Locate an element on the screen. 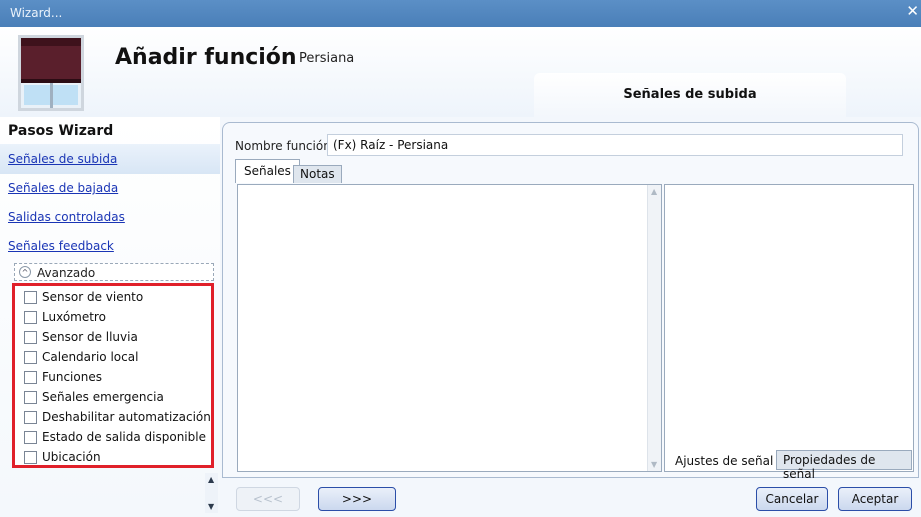 Image resolution: width=921 pixels, height=517 pixels. step-link-salidas-controladas: Salidas controladas is located at coordinates (66, 217).